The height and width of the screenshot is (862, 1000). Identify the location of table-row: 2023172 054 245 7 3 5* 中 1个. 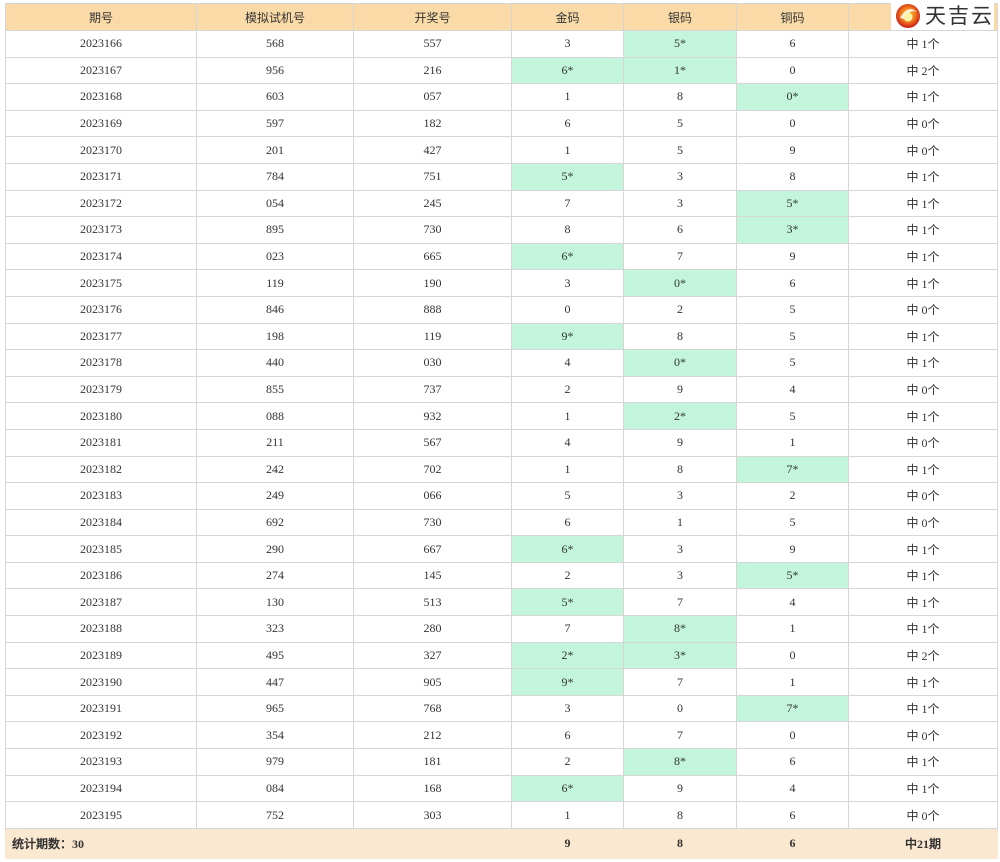
(501, 203).